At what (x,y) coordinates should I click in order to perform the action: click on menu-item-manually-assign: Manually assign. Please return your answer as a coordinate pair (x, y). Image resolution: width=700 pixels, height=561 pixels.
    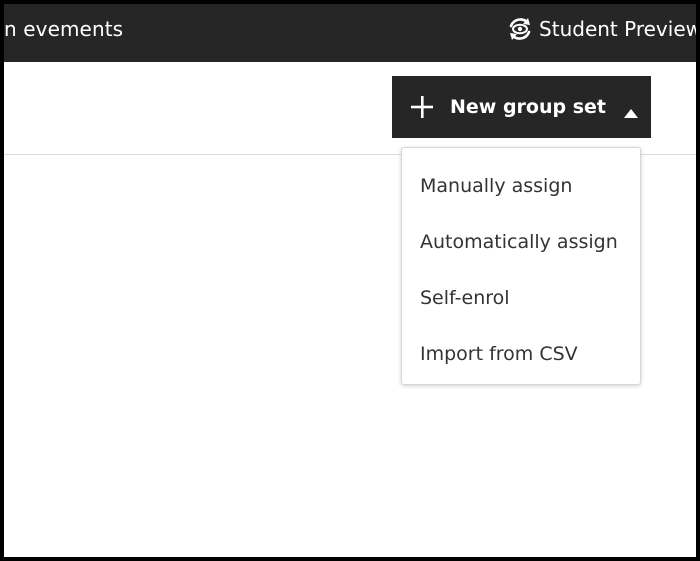
    Looking at the image, I should click on (521, 188).